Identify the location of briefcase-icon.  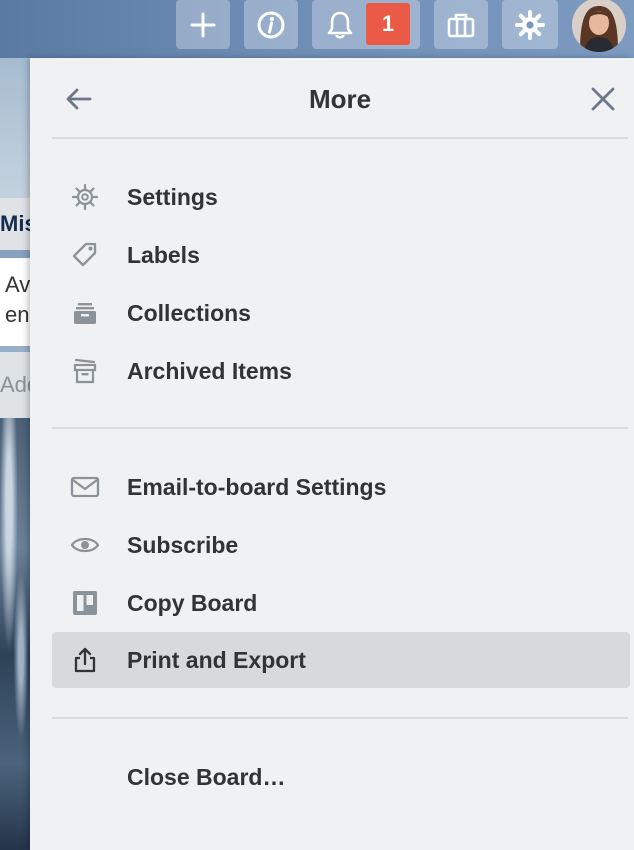
(461, 25).